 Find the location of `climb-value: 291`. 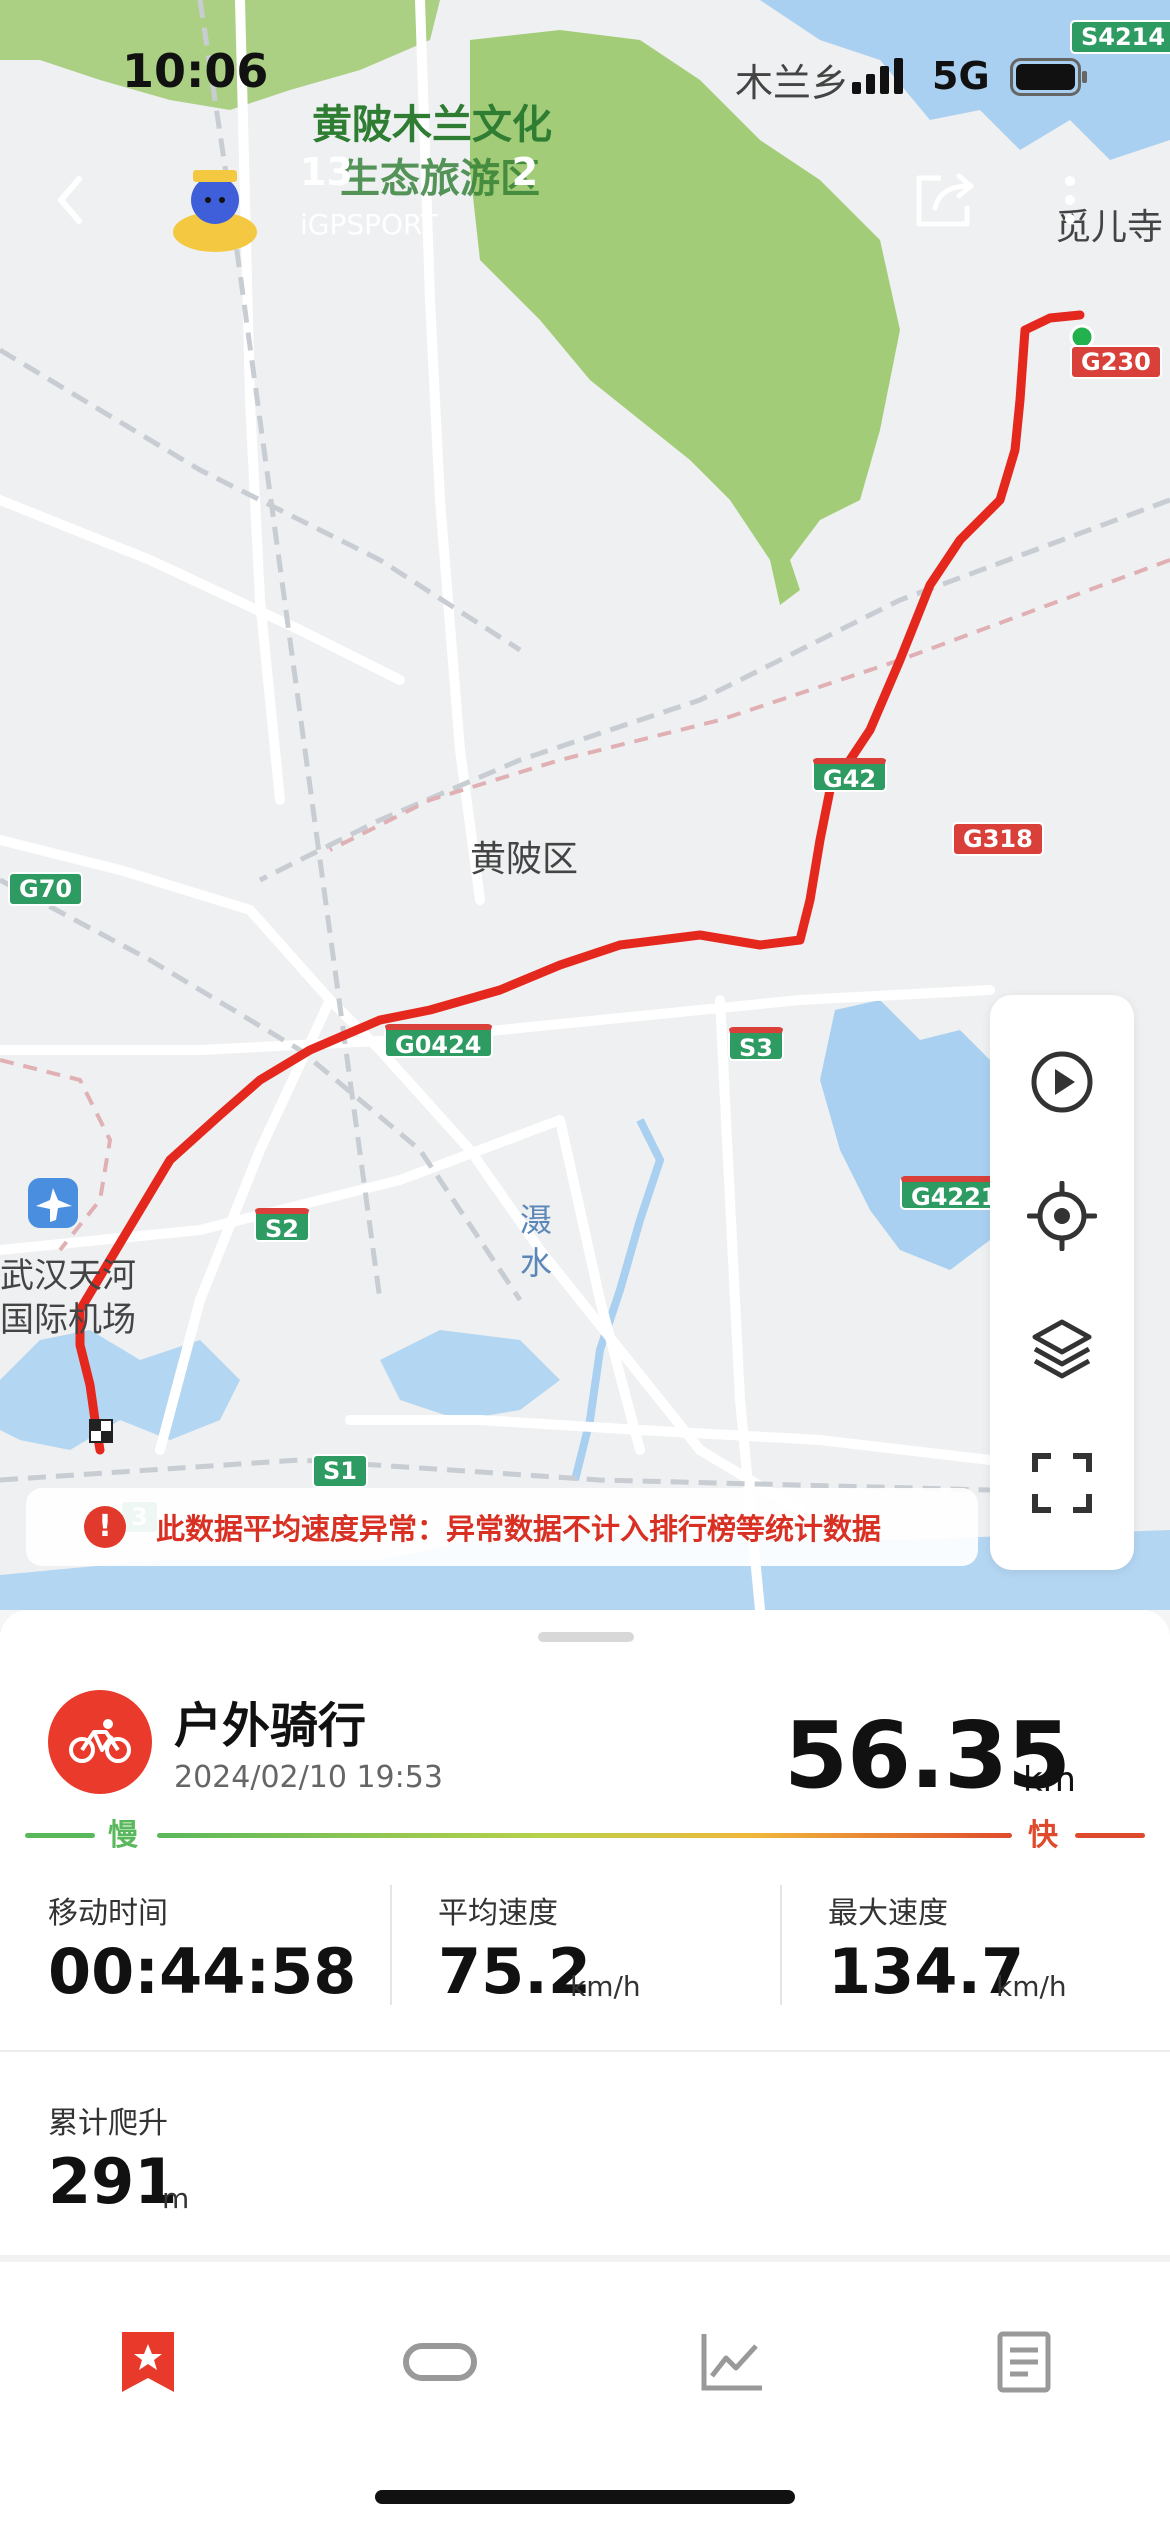

climb-value: 291 is located at coordinates (113, 2181).